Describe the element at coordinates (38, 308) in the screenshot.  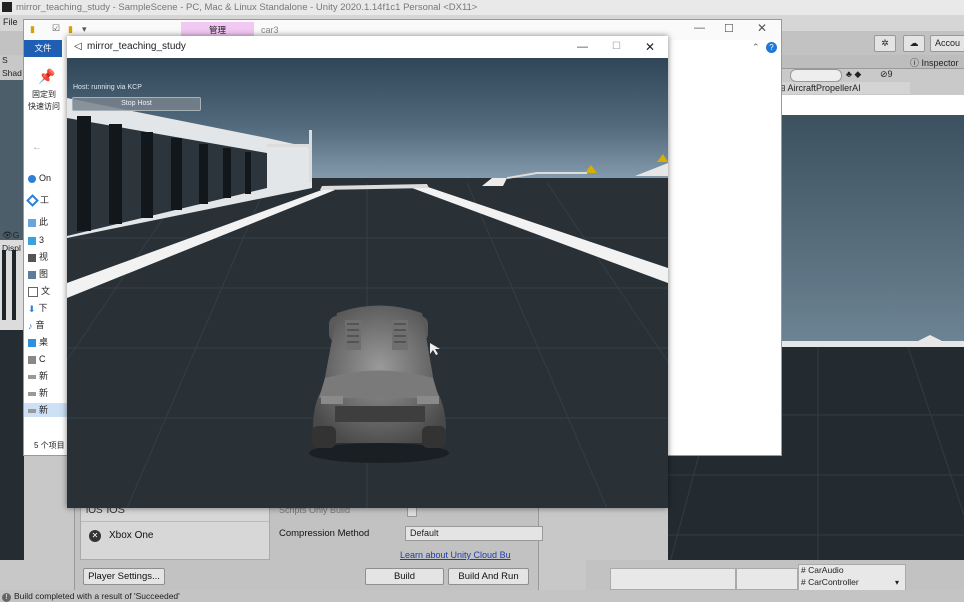
I see `nav-downloads: ⬇ 下` at that location.